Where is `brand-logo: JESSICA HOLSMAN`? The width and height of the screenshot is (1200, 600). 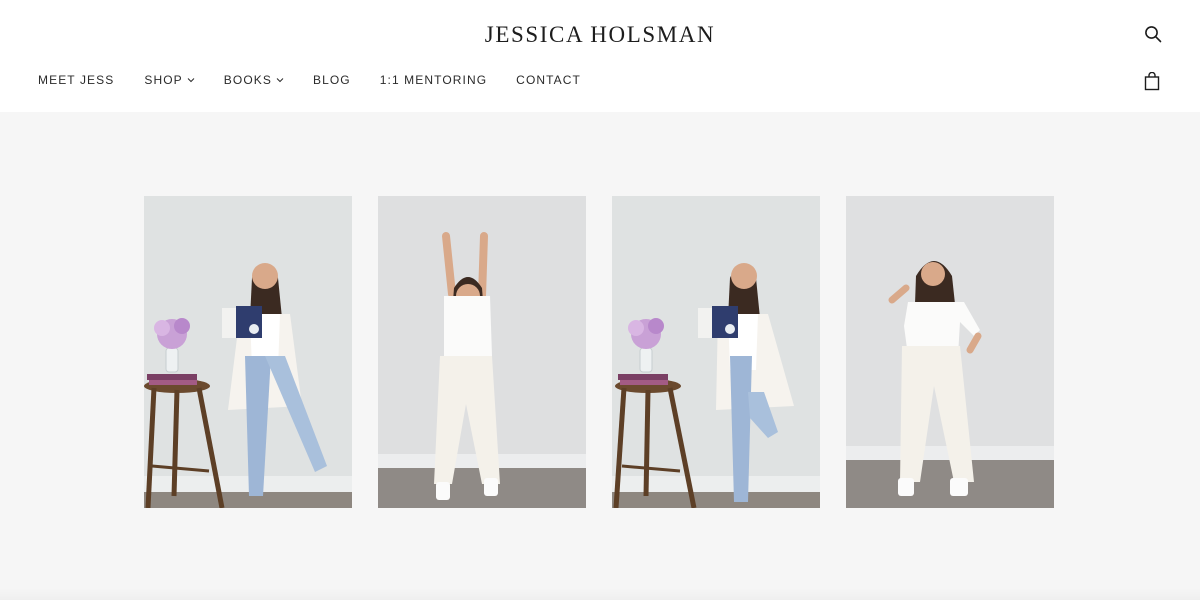 brand-logo: JESSICA HOLSMAN is located at coordinates (600, 35).